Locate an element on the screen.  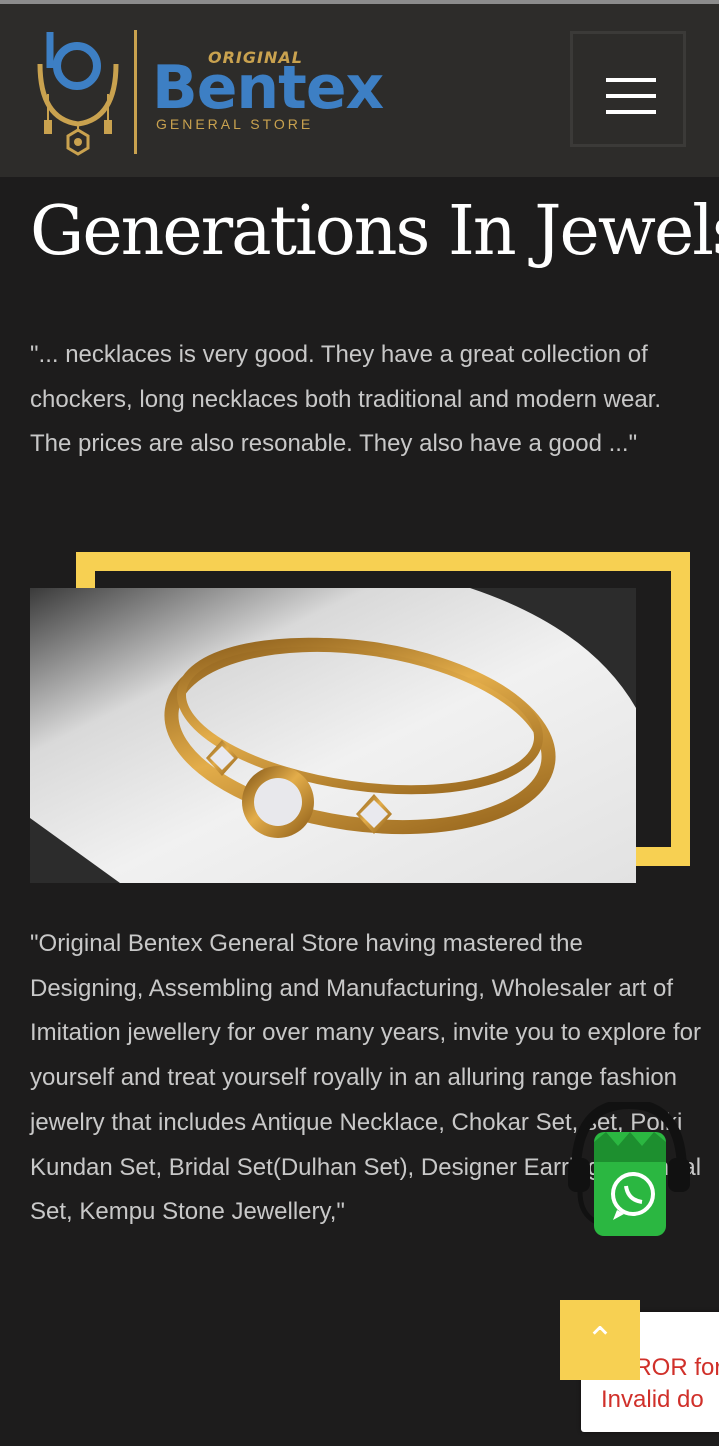
menu-button is located at coordinates (628, 89).